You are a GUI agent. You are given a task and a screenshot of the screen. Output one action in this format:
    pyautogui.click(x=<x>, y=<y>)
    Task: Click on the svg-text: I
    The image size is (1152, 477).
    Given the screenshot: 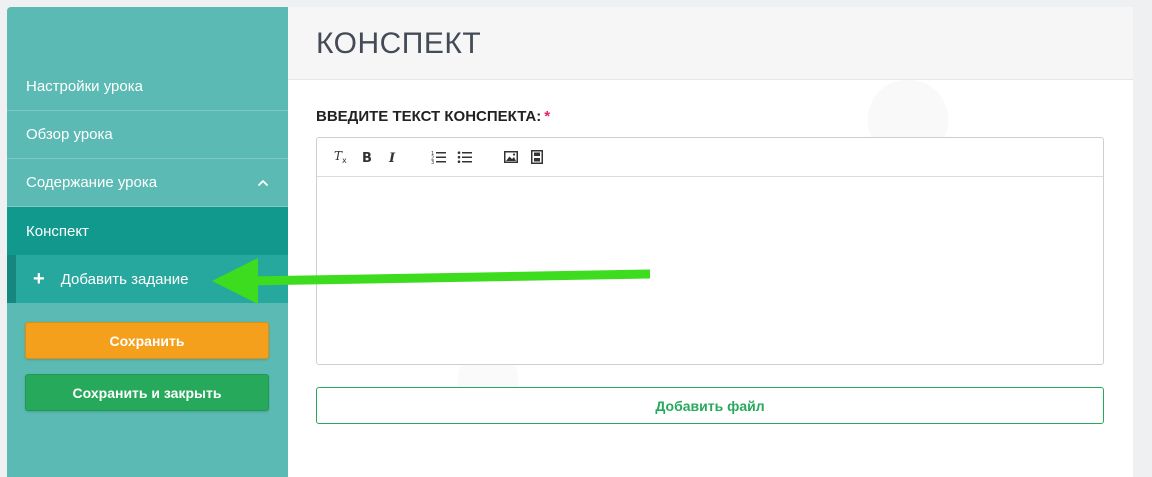 What is the action you would take?
    pyautogui.click(x=392, y=157)
    